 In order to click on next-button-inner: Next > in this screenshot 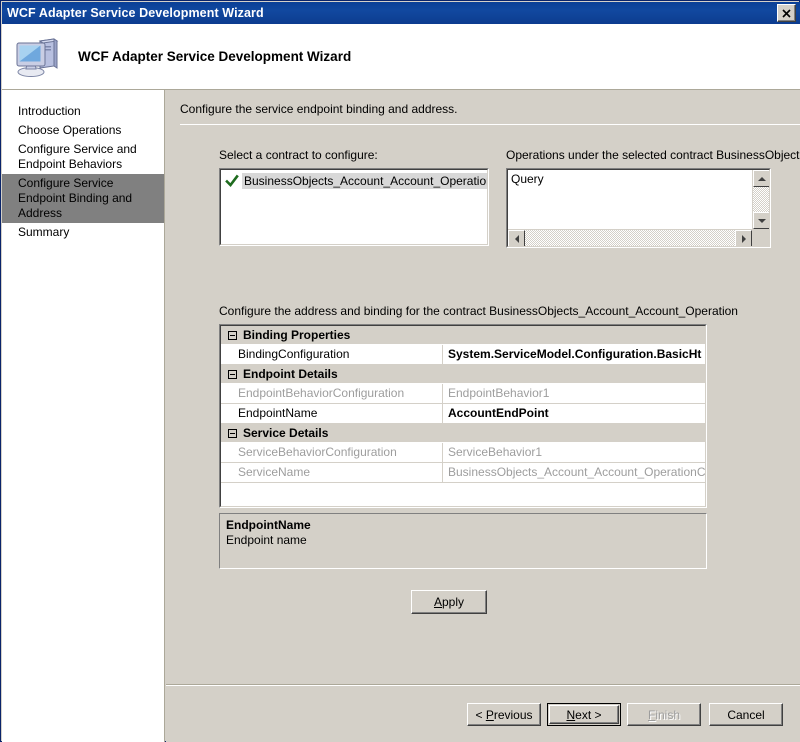, I will do `click(584, 714)`.